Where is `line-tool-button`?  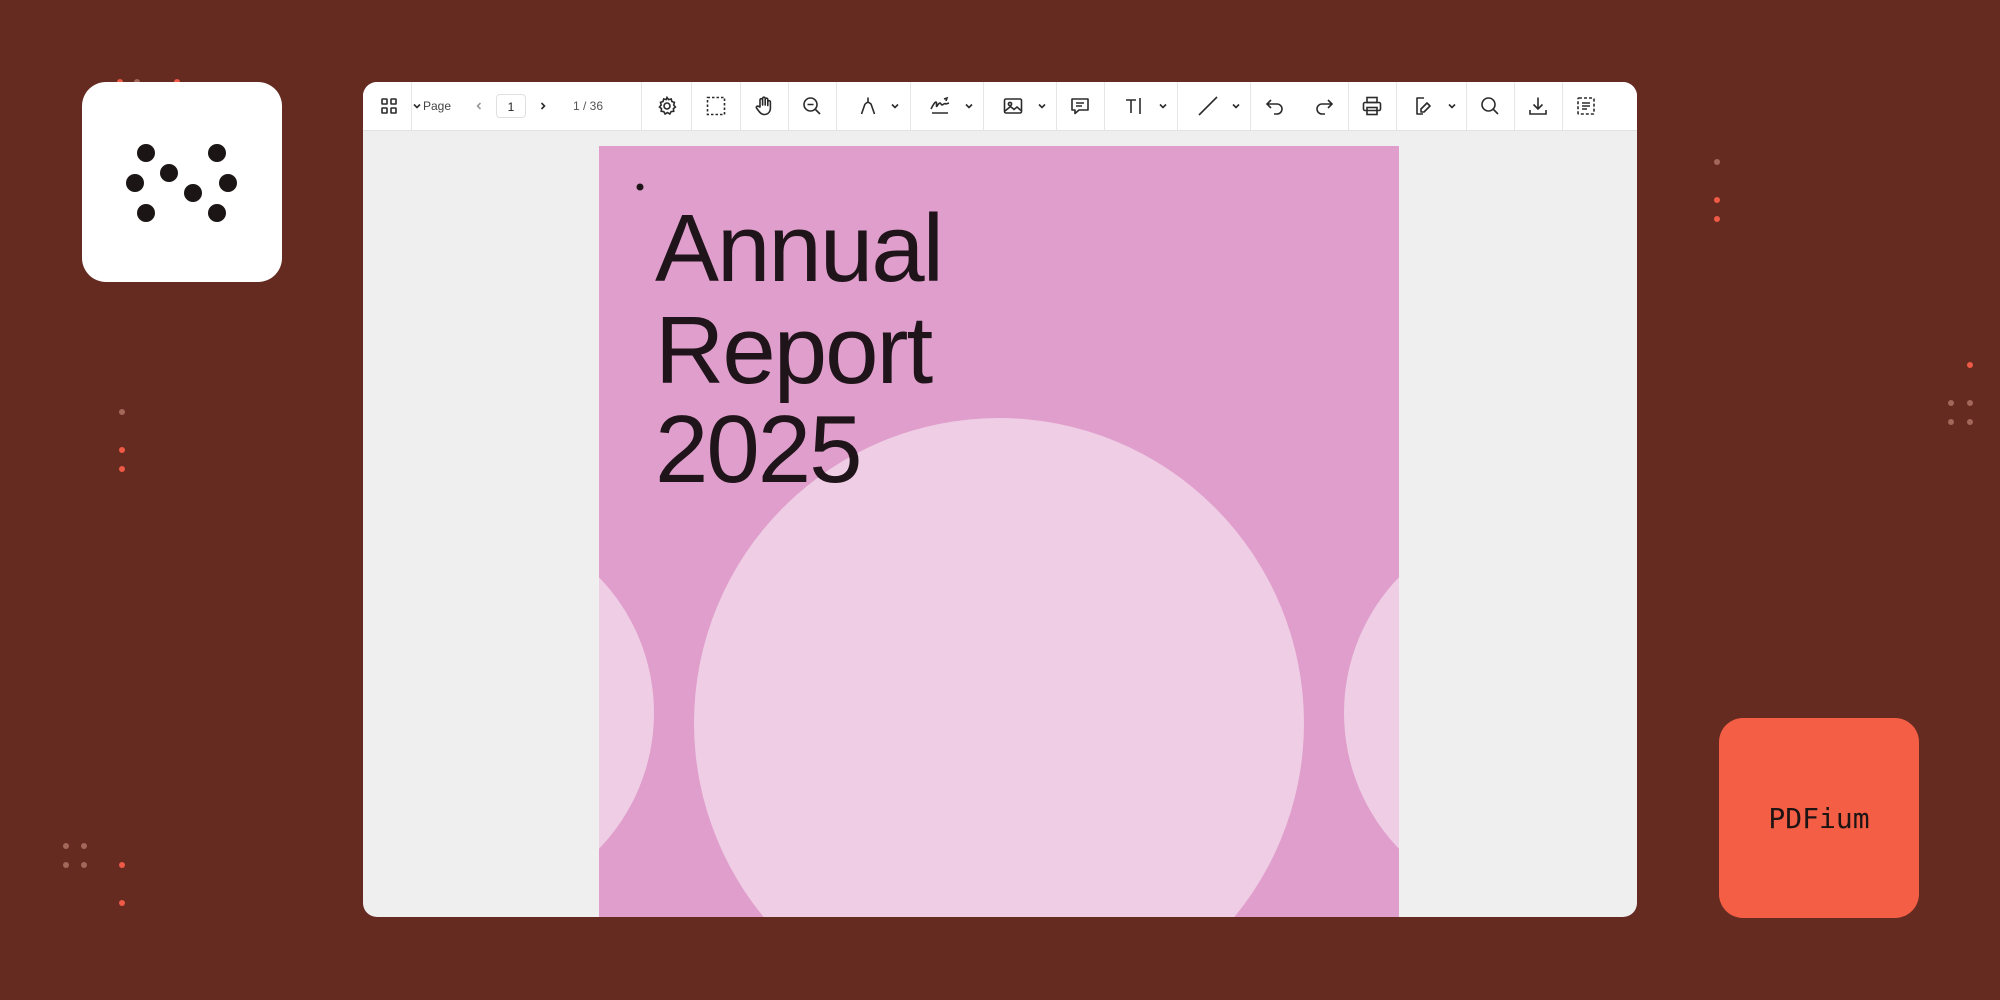 line-tool-button is located at coordinates (1208, 106).